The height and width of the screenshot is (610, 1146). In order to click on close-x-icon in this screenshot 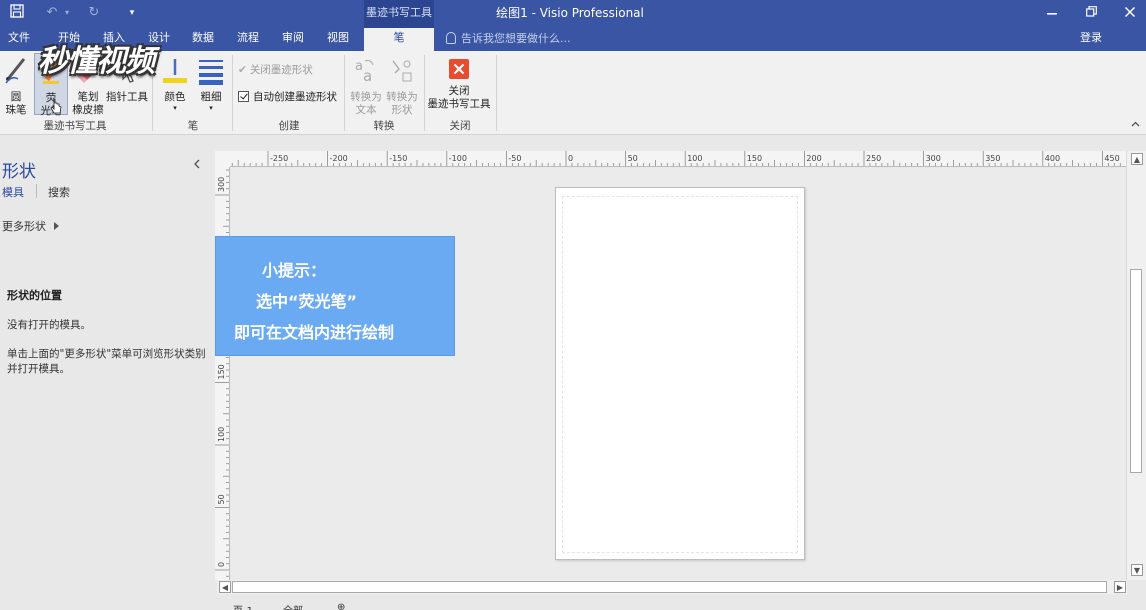, I will do `click(459, 69)`.